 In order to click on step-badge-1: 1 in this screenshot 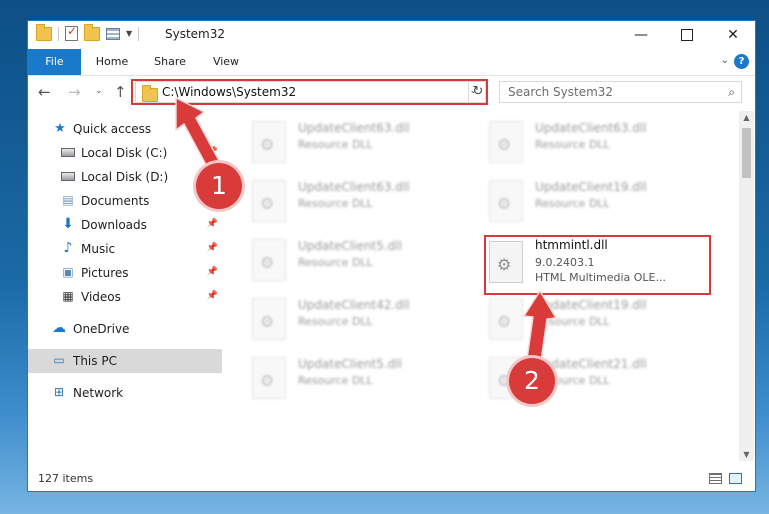, I will do `click(219, 186)`.